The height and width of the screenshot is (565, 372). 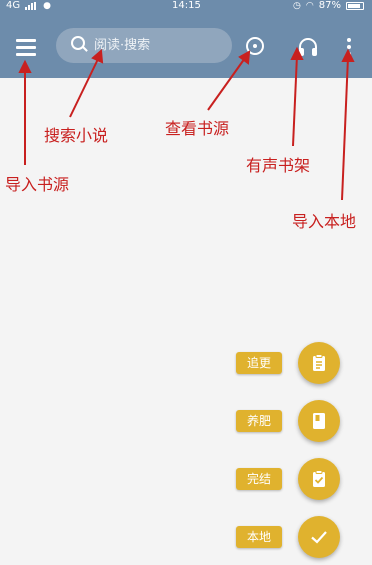 What do you see at coordinates (25, 66) in the screenshot?
I see `arrowhead-import-source` at bounding box center [25, 66].